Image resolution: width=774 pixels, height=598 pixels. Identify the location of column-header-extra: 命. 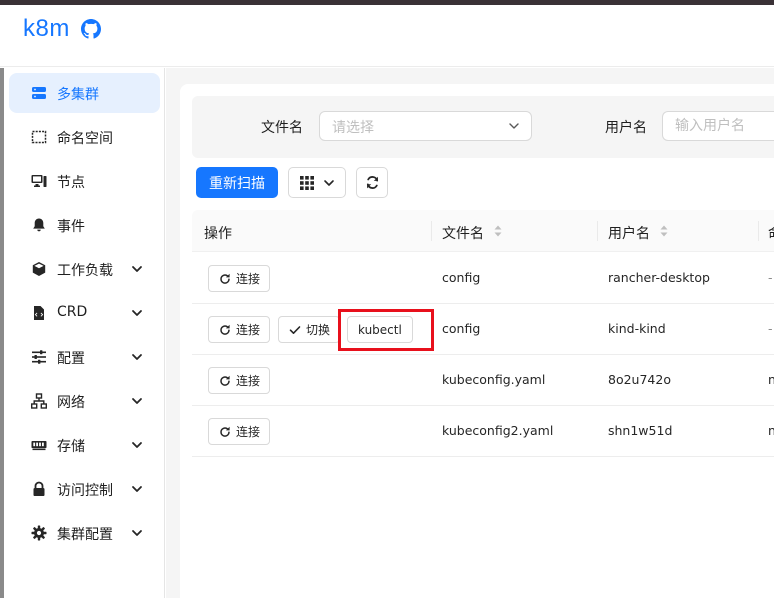
(771, 233).